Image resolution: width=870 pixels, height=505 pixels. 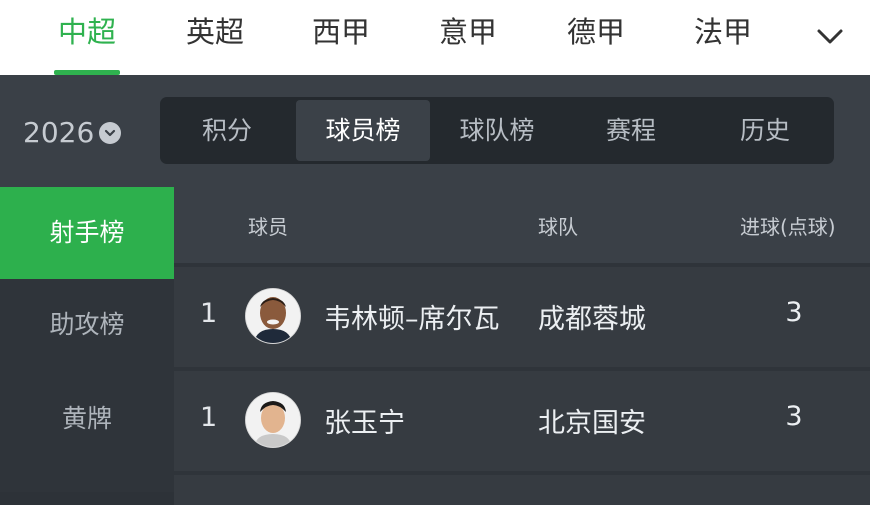 What do you see at coordinates (765, 130) in the screenshot?
I see `tab-history: 历史` at bounding box center [765, 130].